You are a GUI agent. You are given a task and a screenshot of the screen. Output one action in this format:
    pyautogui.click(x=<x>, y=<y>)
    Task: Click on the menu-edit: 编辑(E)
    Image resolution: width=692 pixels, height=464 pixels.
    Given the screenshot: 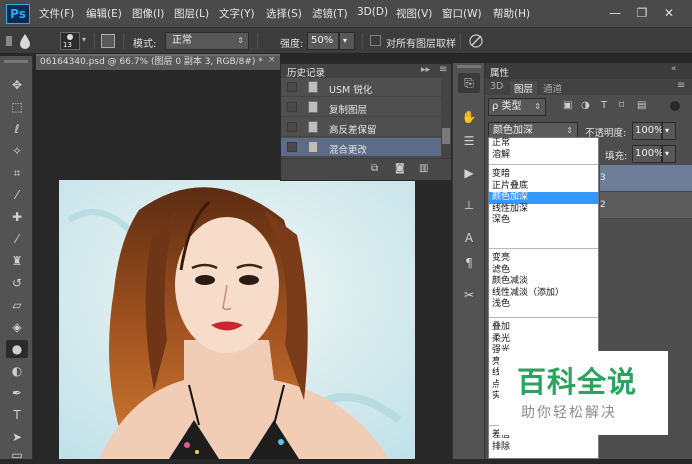 What is the action you would take?
    pyautogui.click(x=104, y=13)
    